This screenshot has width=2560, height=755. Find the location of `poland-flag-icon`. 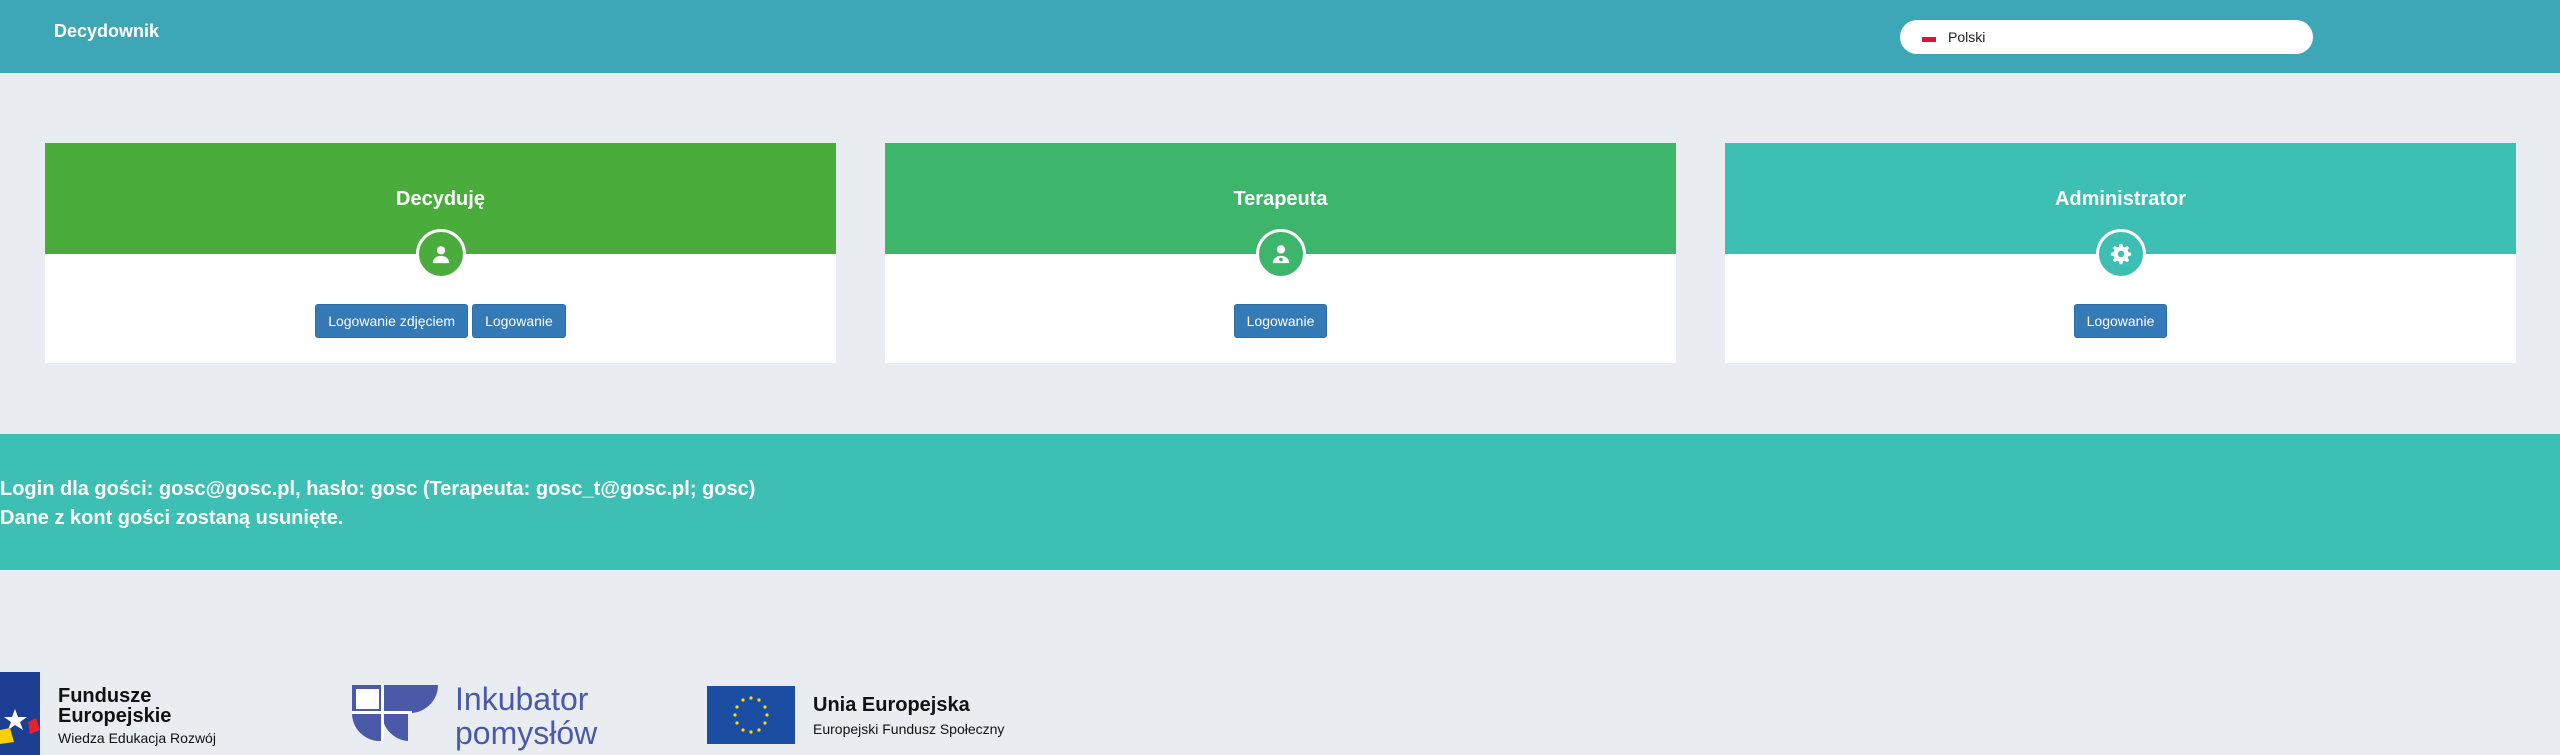

poland-flag-icon is located at coordinates (1929, 37).